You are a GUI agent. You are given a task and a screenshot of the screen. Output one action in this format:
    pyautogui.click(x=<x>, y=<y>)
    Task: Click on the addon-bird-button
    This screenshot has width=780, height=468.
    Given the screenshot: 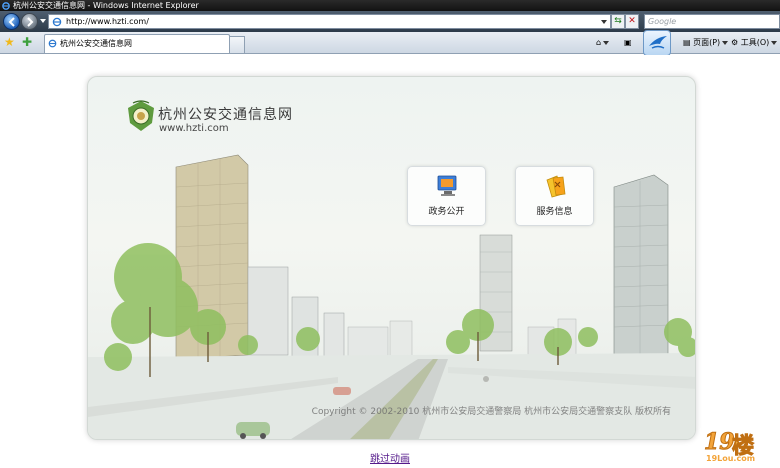 What is the action you would take?
    pyautogui.click(x=657, y=43)
    